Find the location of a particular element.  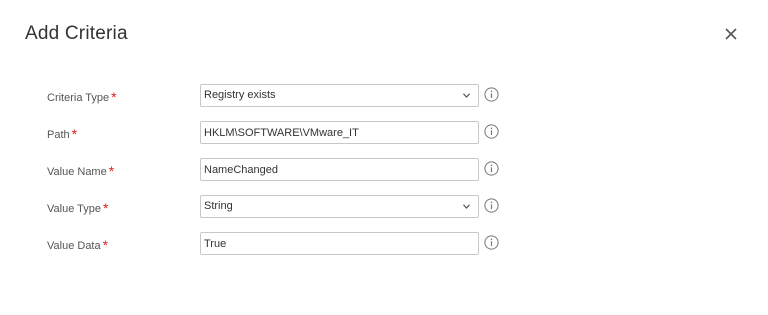

criteria-type-row: Criteria Type * Registry exists is located at coordinates (384, 96).